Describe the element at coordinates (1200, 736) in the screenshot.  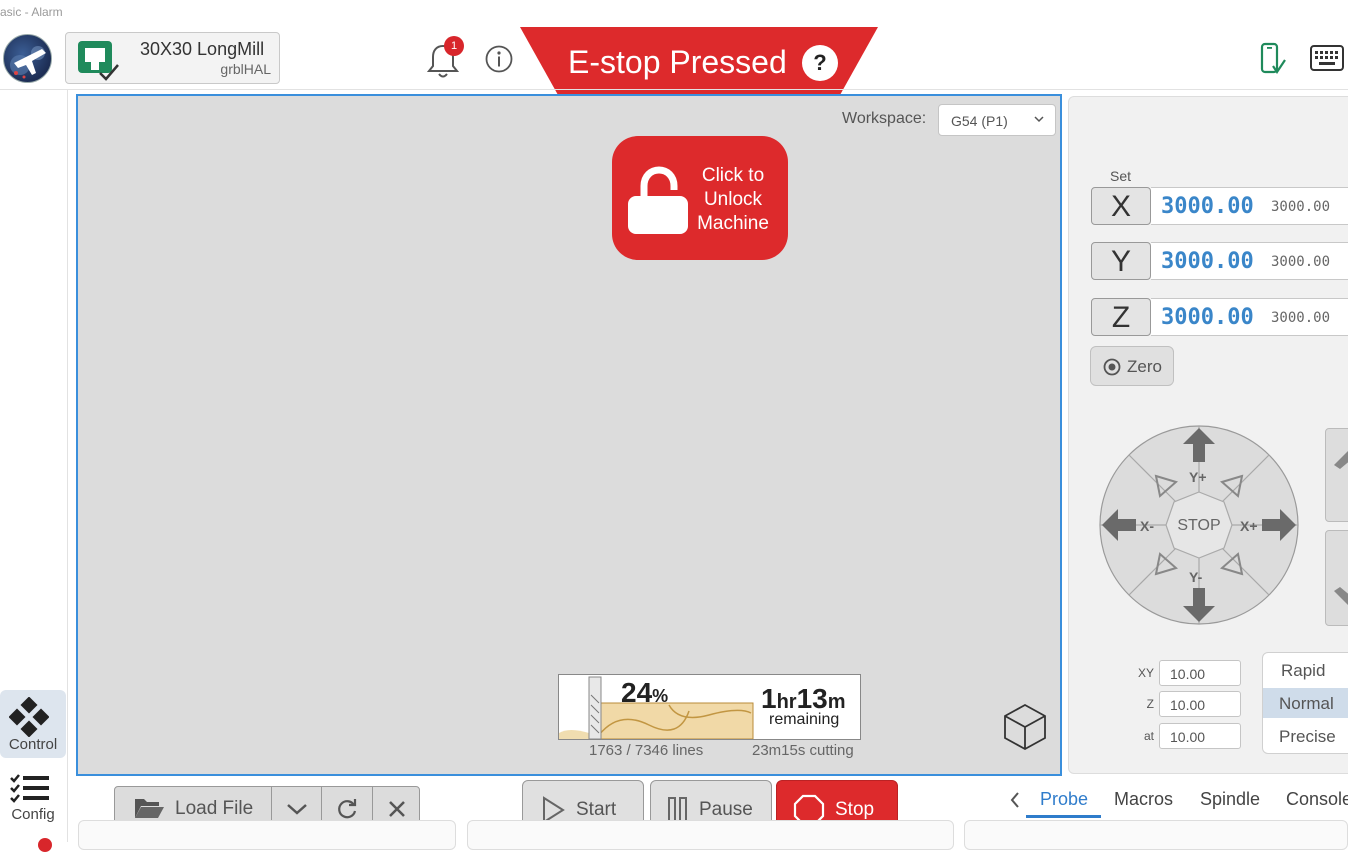
I see `feed-rate-input: 10.00` at that location.